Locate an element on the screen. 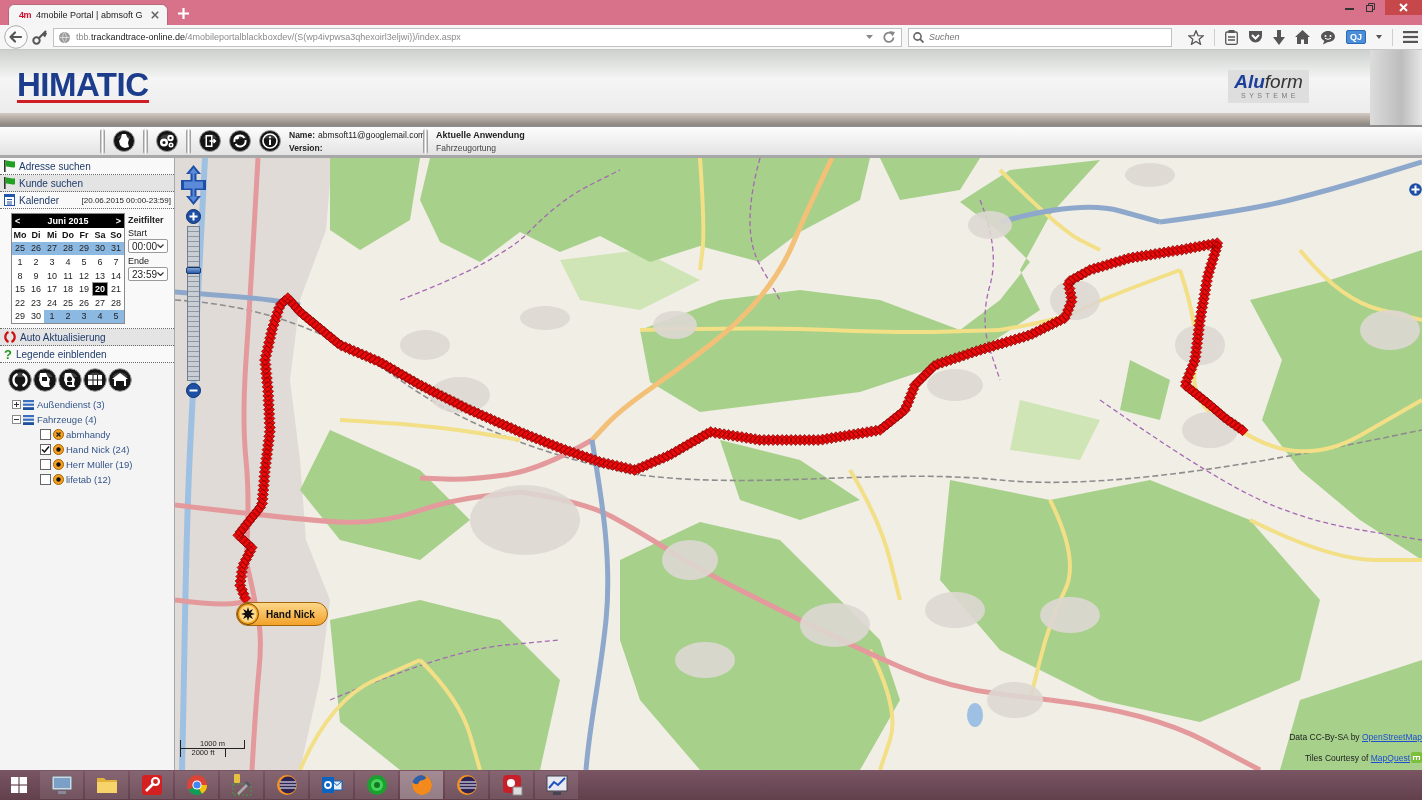 This screenshot has height=800, width=1422. map-person-icon is located at coordinates (70, 380).